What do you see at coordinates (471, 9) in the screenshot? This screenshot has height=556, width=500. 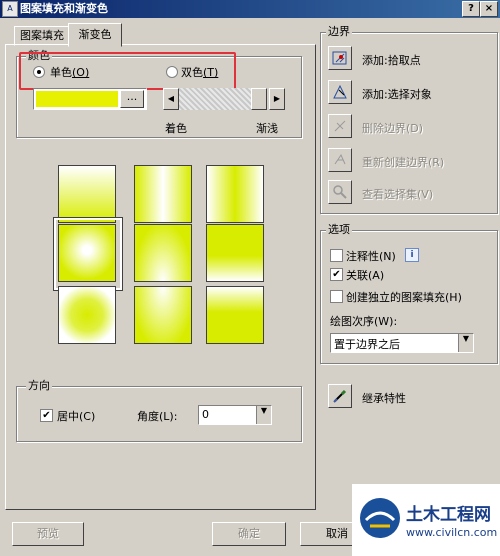 I see `help-button: ?` at bounding box center [471, 9].